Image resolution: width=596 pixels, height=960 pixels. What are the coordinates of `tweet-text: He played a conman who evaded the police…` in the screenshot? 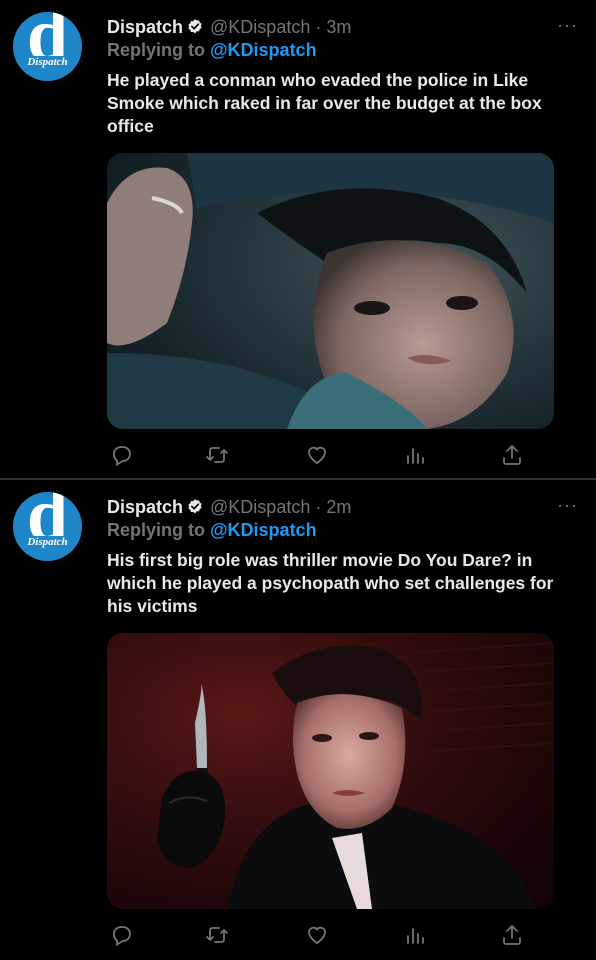 It's located at (324, 103).